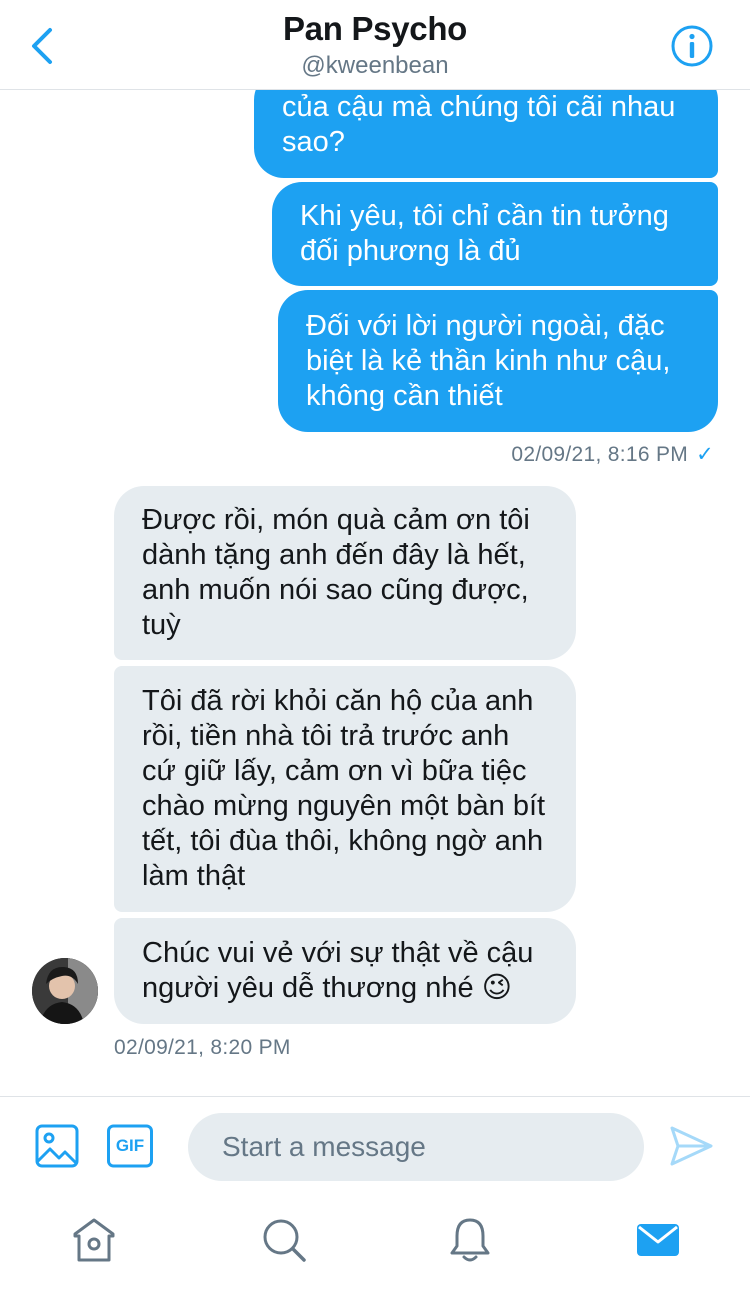 The width and height of the screenshot is (750, 1295). Describe the element at coordinates (202, 1047) in the screenshot. I see `message-timestamp: 02/09/21, 8:20 PM` at that location.